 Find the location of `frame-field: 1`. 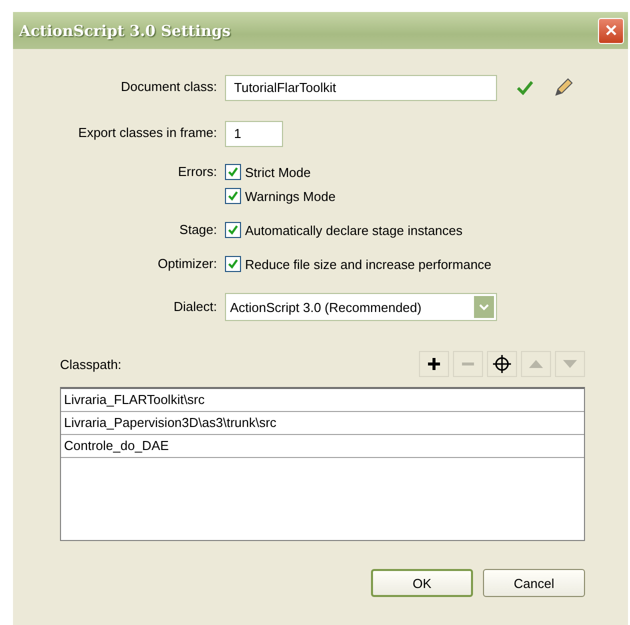

frame-field: 1 is located at coordinates (254, 134).